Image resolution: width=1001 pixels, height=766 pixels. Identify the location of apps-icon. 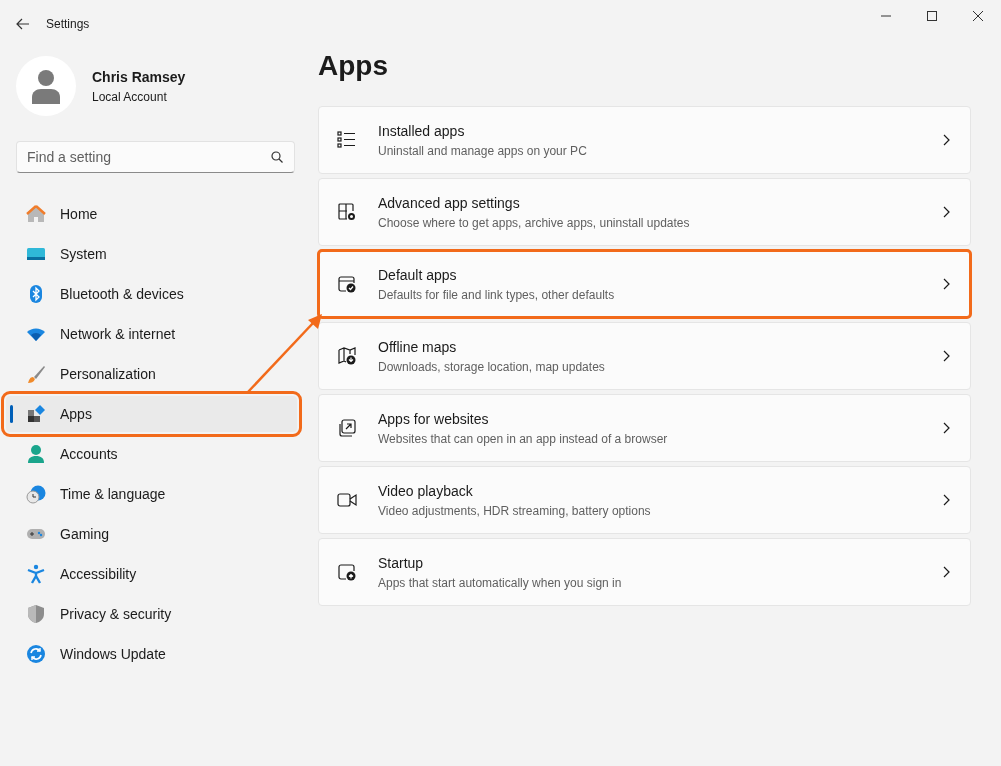
(36, 414).